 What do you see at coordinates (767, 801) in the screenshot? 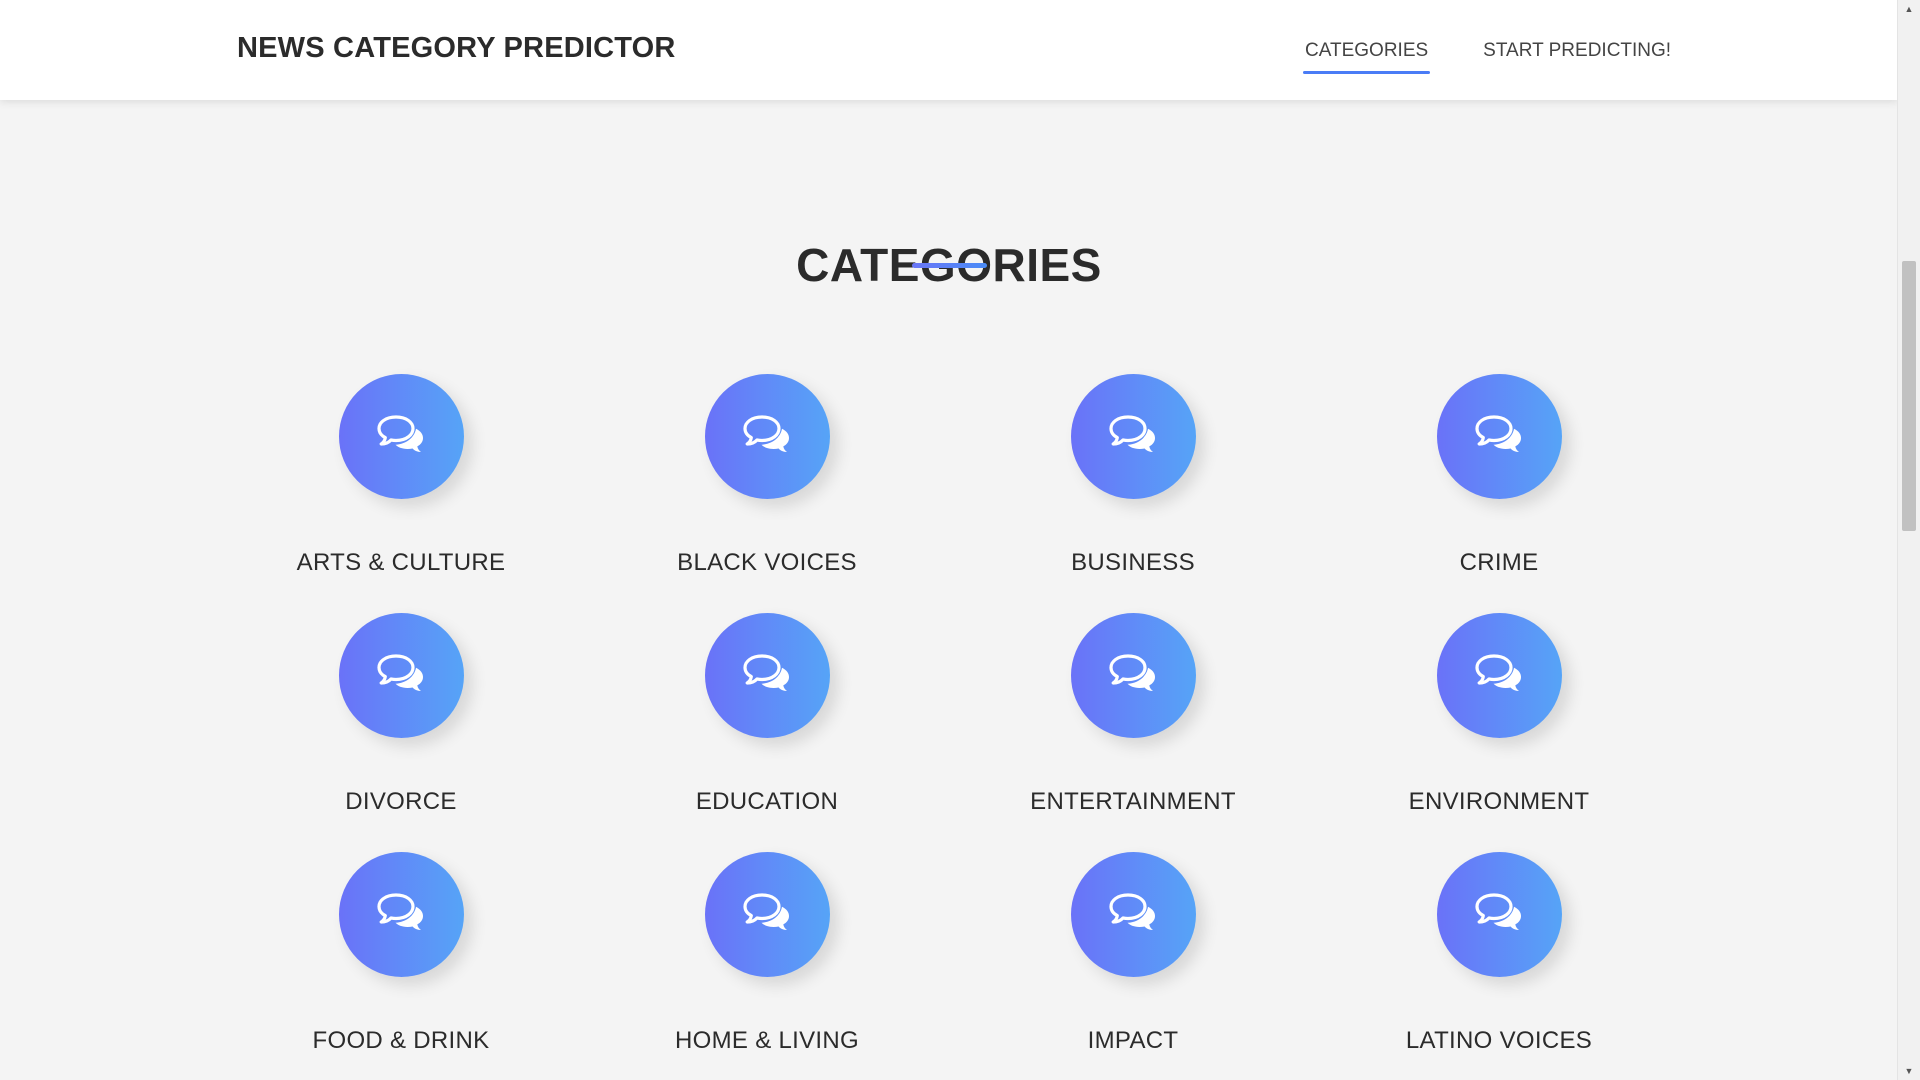
I see `category-label: EDUCATION` at bounding box center [767, 801].